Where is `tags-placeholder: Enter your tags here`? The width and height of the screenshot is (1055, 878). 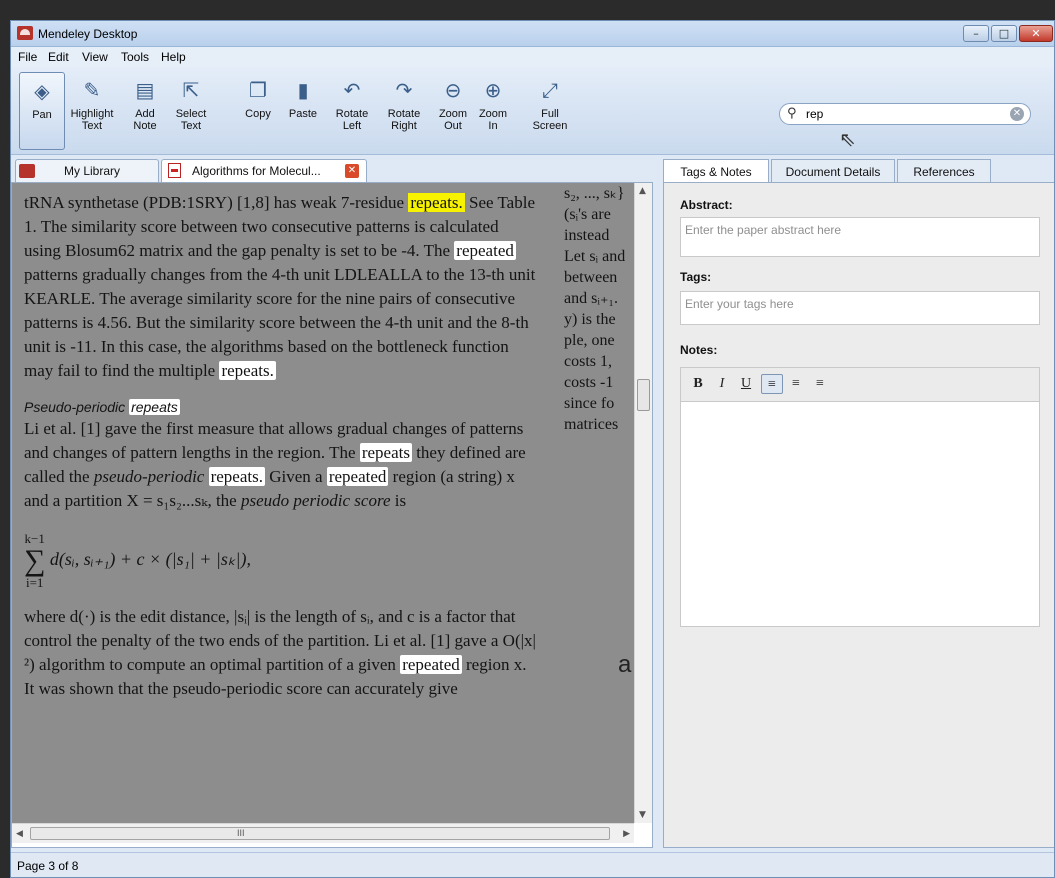
tags-placeholder: Enter your tags here is located at coordinates (739, 304).